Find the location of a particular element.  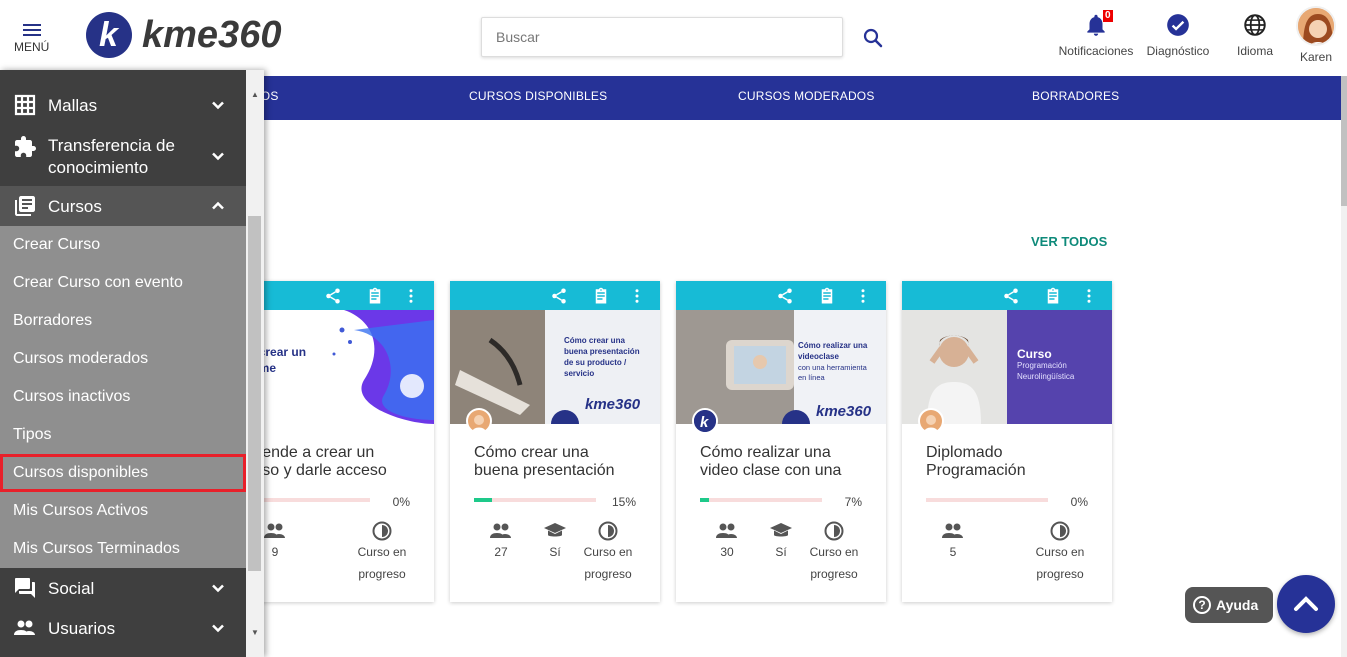

help-icon: ? is located at coordinates (1202, 605).